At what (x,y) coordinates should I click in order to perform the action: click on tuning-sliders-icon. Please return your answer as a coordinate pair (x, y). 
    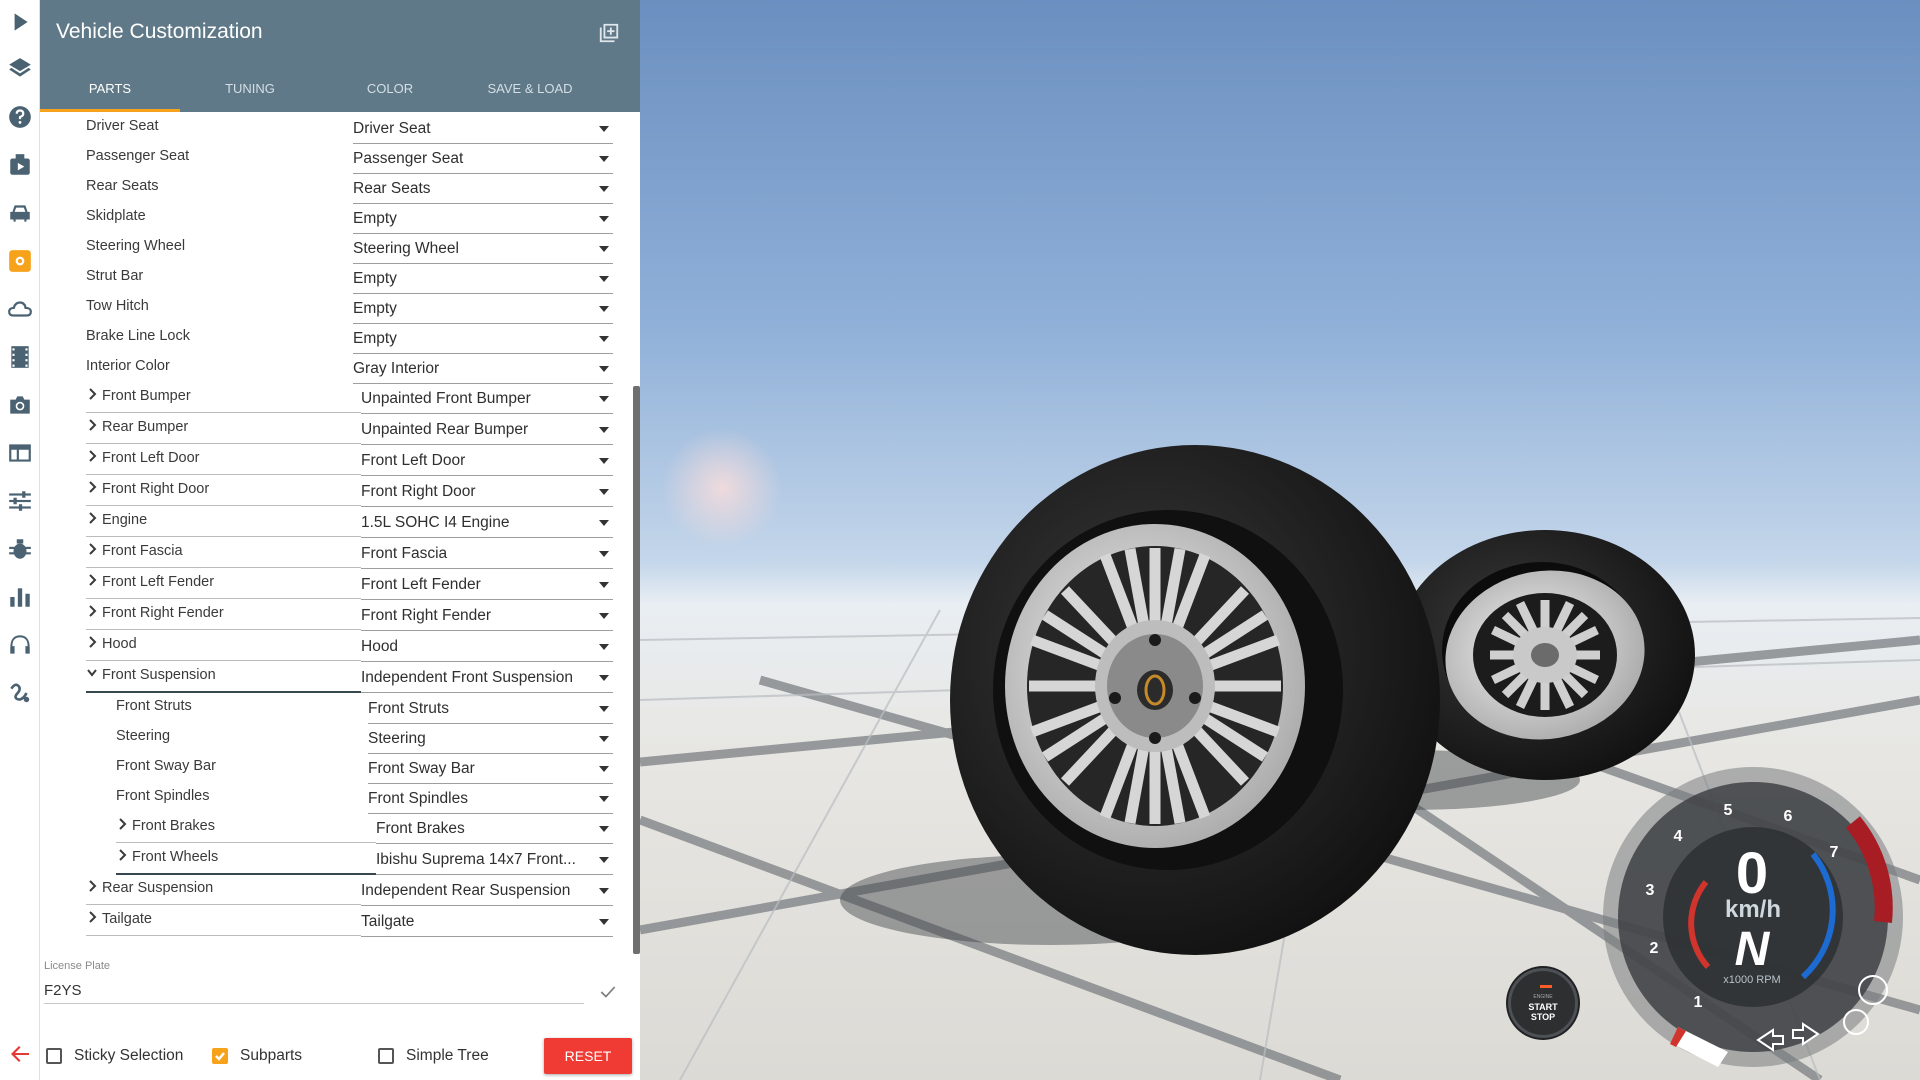
    Looking at the image, I should click on (20, 501).